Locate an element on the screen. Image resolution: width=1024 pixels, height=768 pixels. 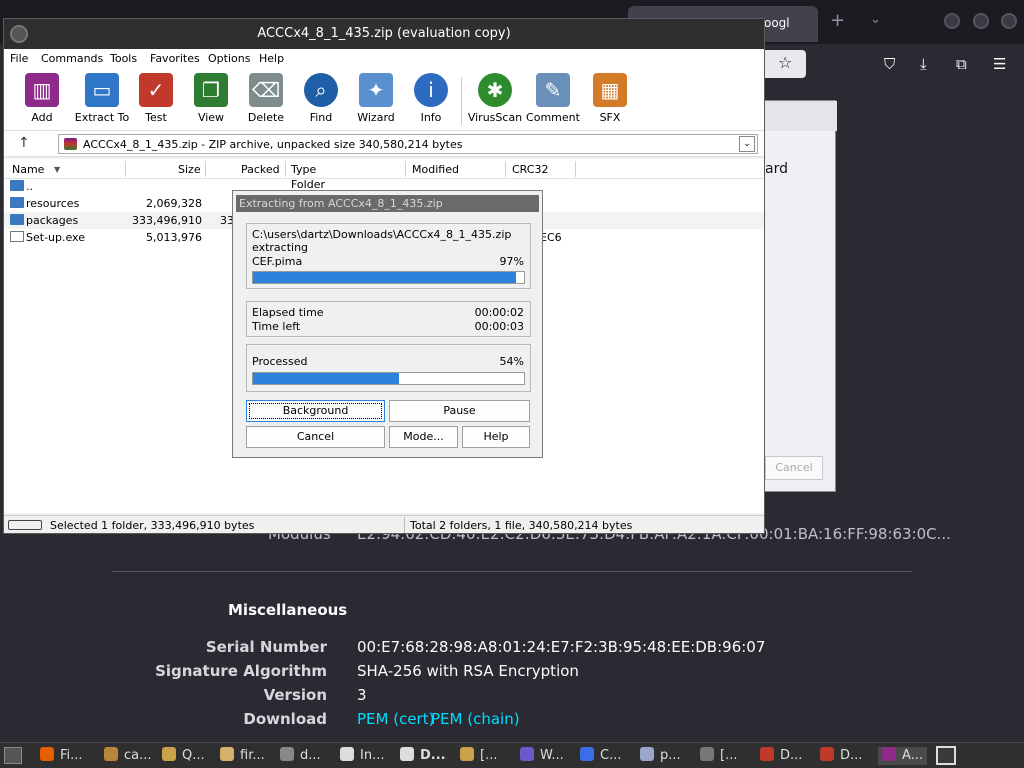
pocket-icon: ⛉ is located at coordinates (889, 64).